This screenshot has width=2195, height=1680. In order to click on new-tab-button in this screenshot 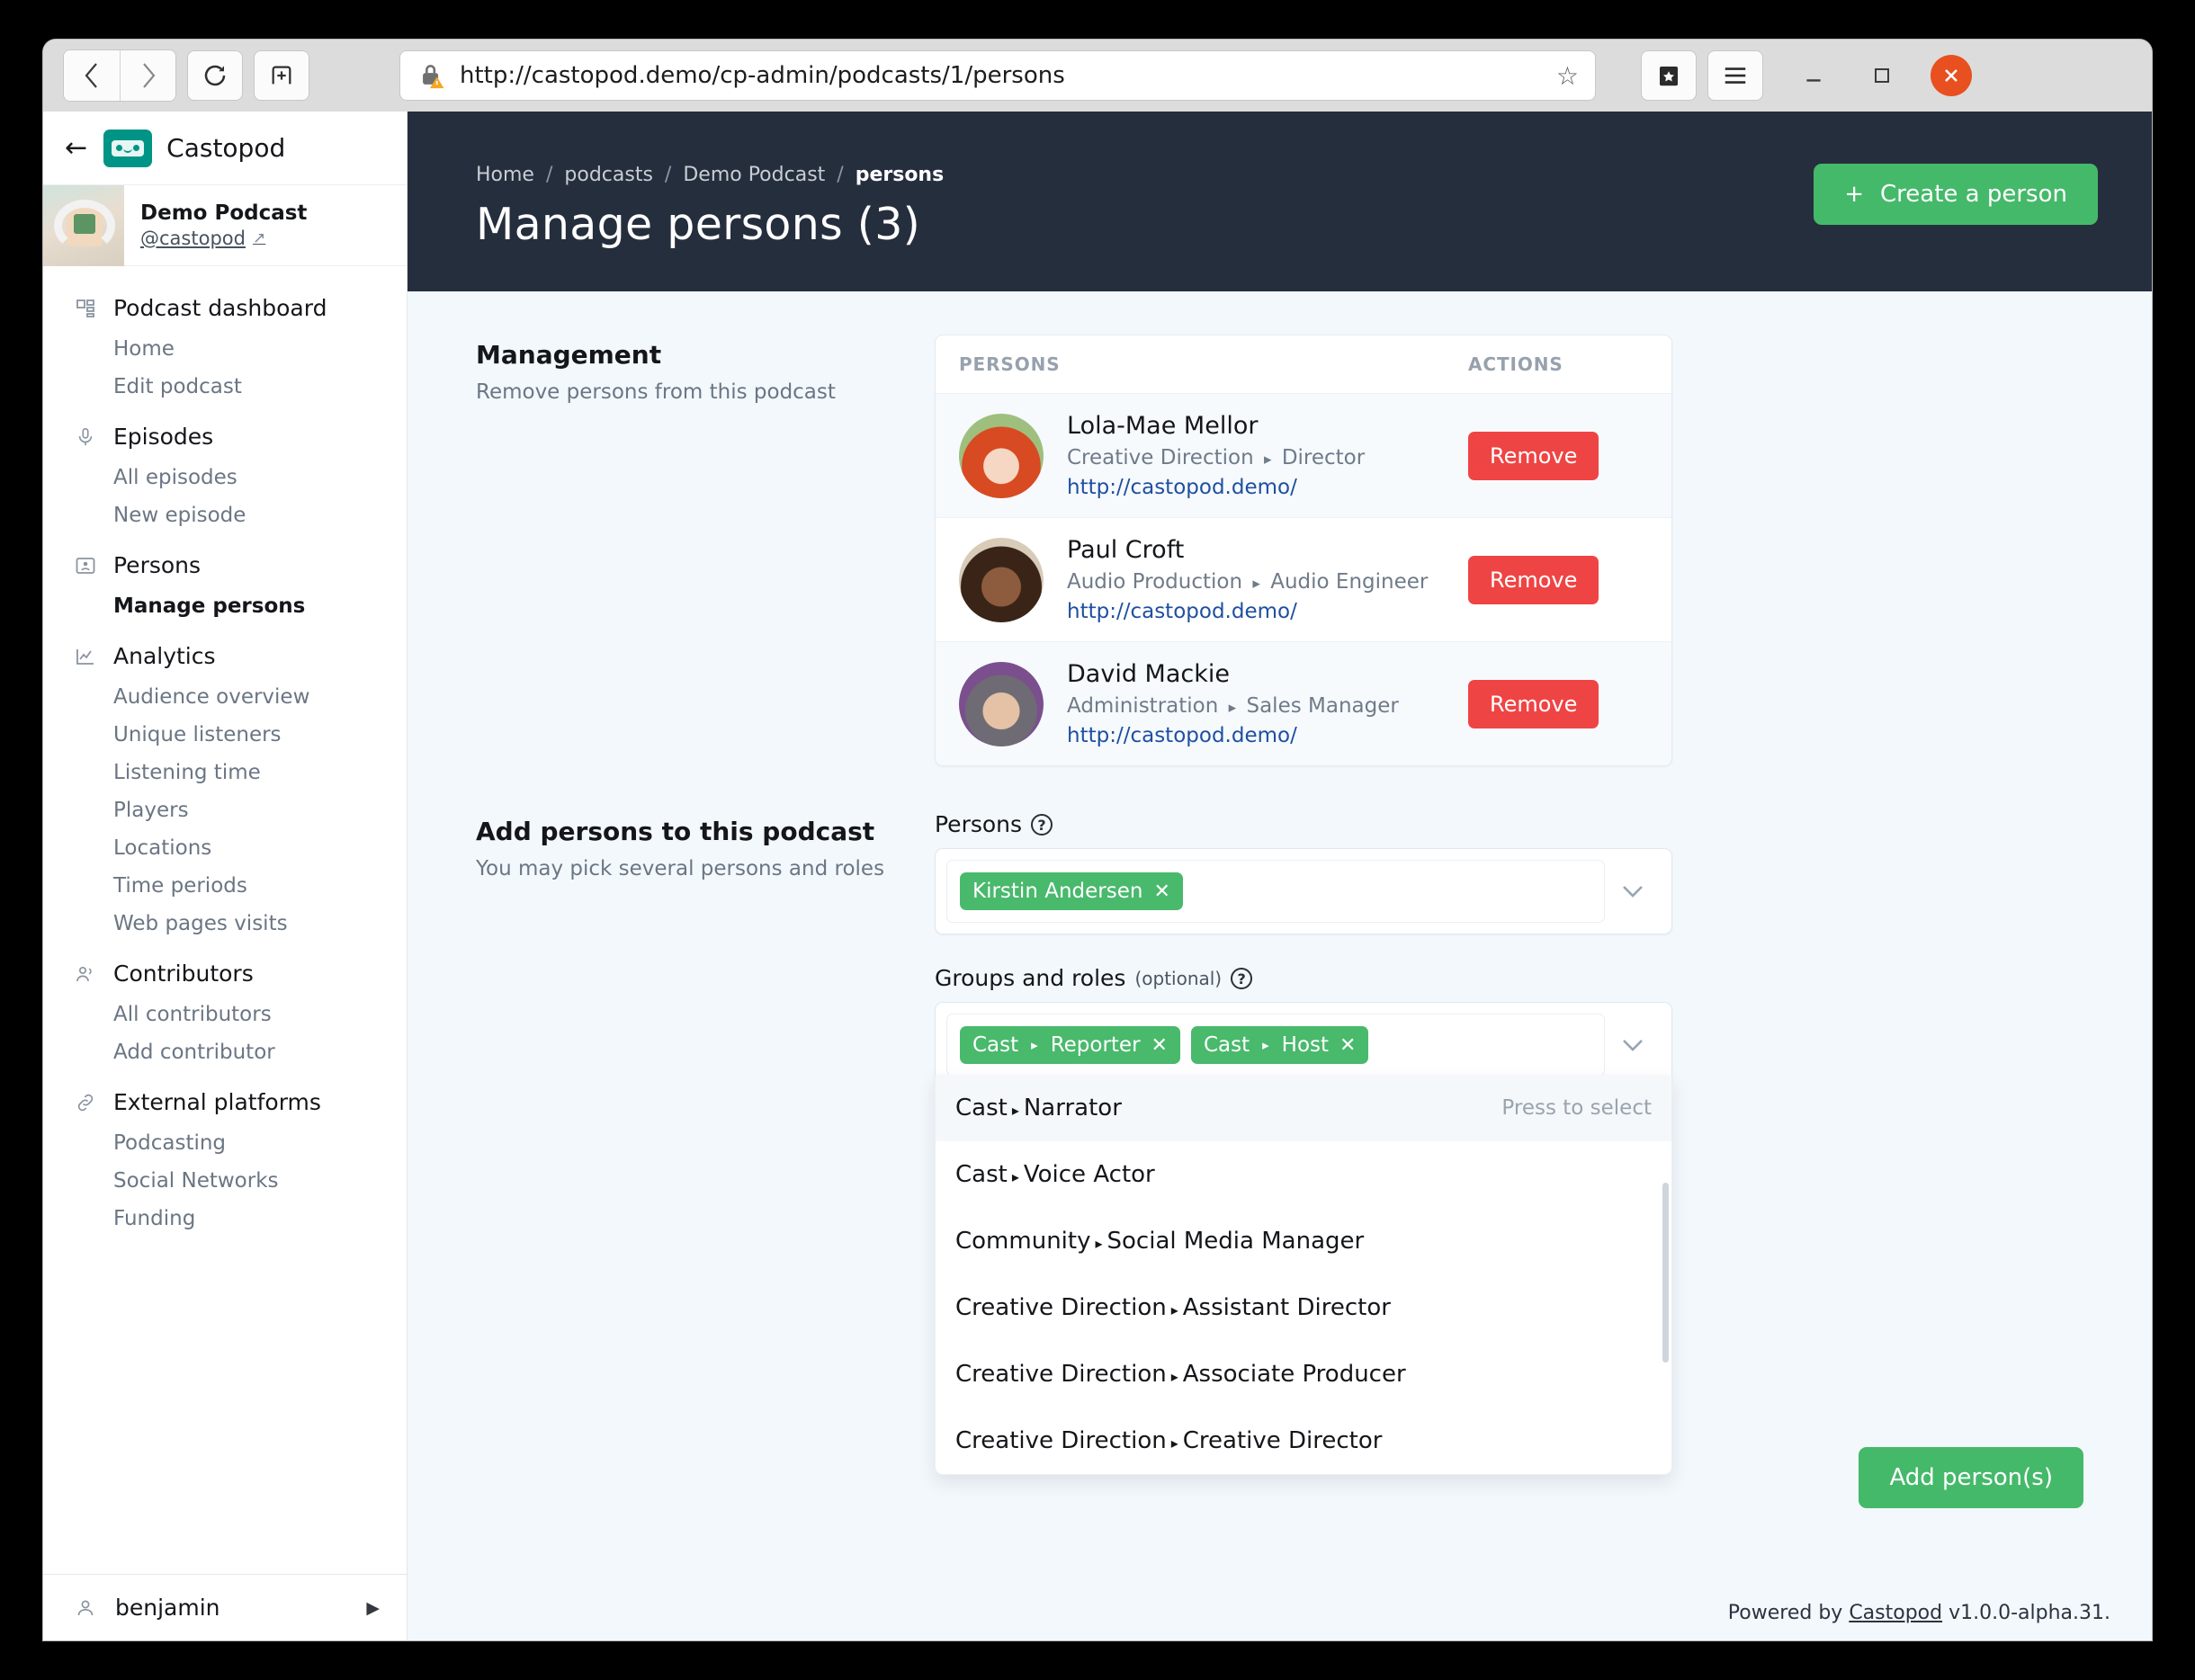, I will do `click(281, 75)`.